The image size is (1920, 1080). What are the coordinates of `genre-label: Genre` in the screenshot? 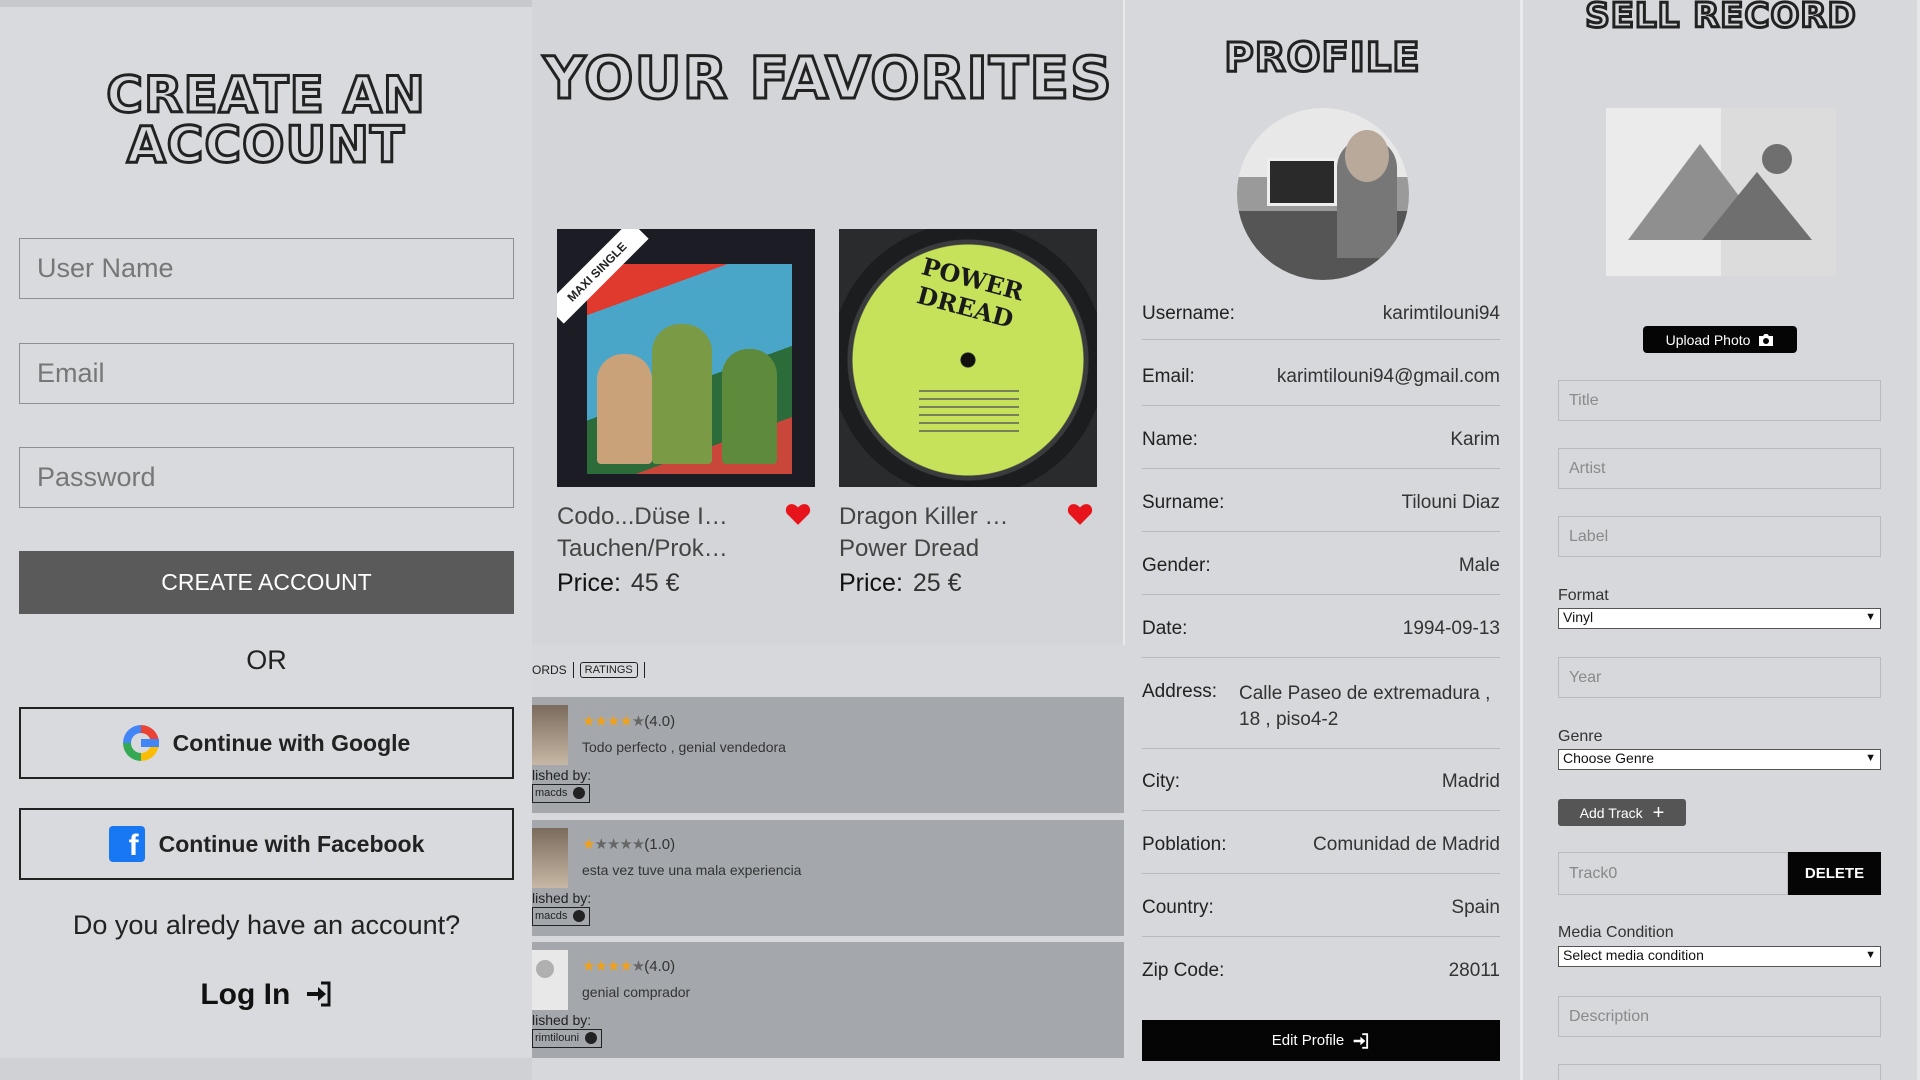 It's located at (1580, 736).